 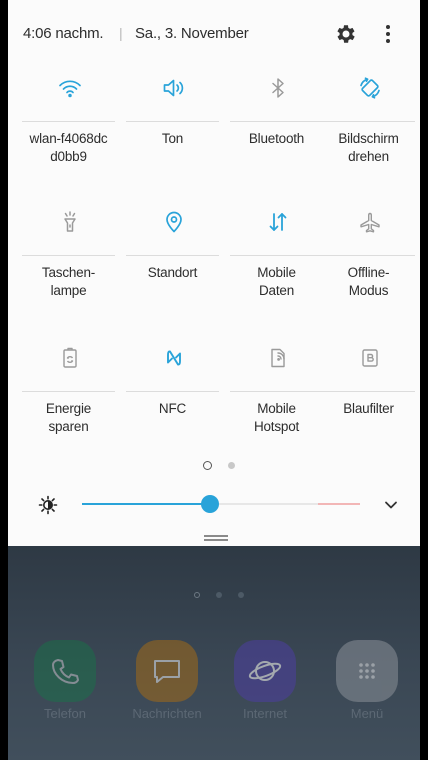 What do you see at coordinates (174, 222) in the screenshot?
I see `location-icon` at bounding box center [174, 222].